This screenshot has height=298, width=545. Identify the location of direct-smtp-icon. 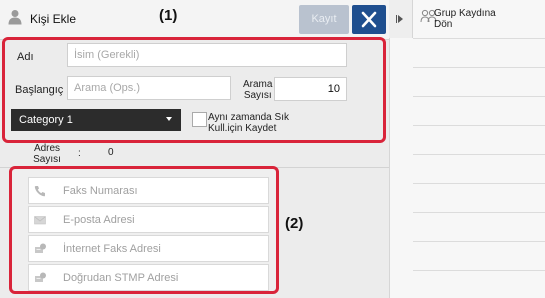
(40, 277).